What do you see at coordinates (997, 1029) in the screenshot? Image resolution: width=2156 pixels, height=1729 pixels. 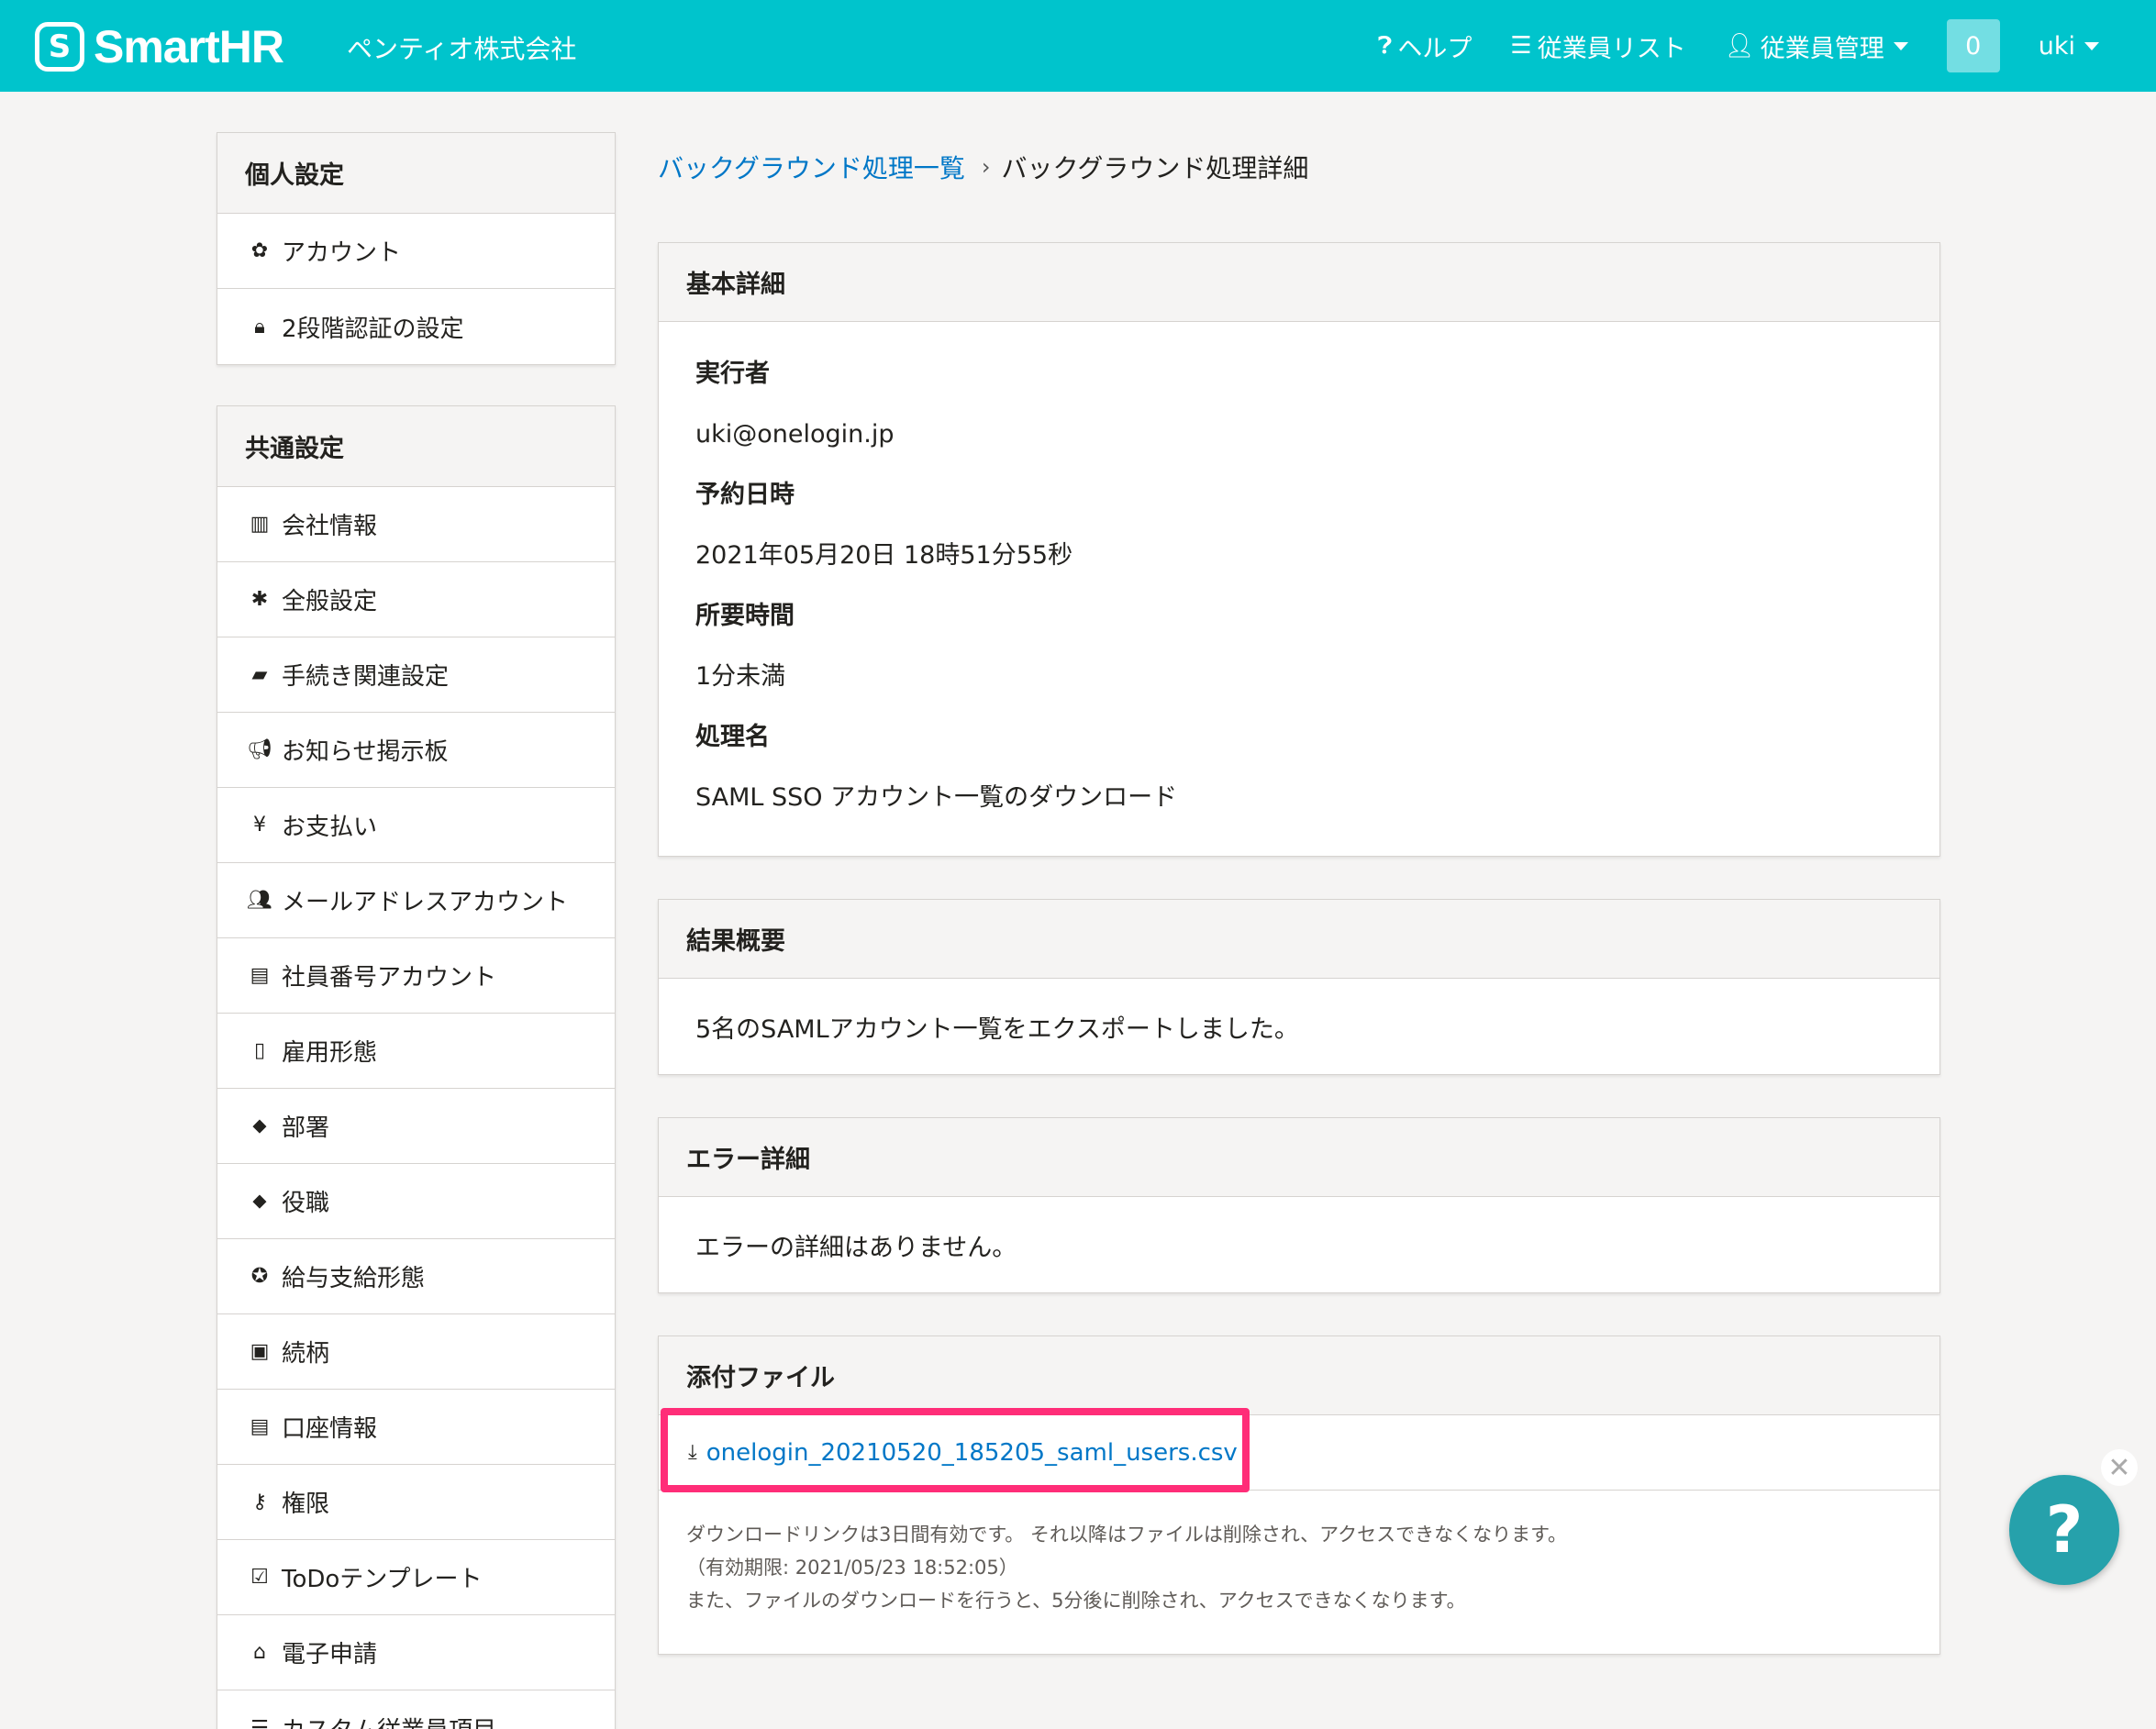 I see `result-summary-text: 5名のSAMLアカウント一覧をエクスポートしました。` at bounding box center [997, 1029].